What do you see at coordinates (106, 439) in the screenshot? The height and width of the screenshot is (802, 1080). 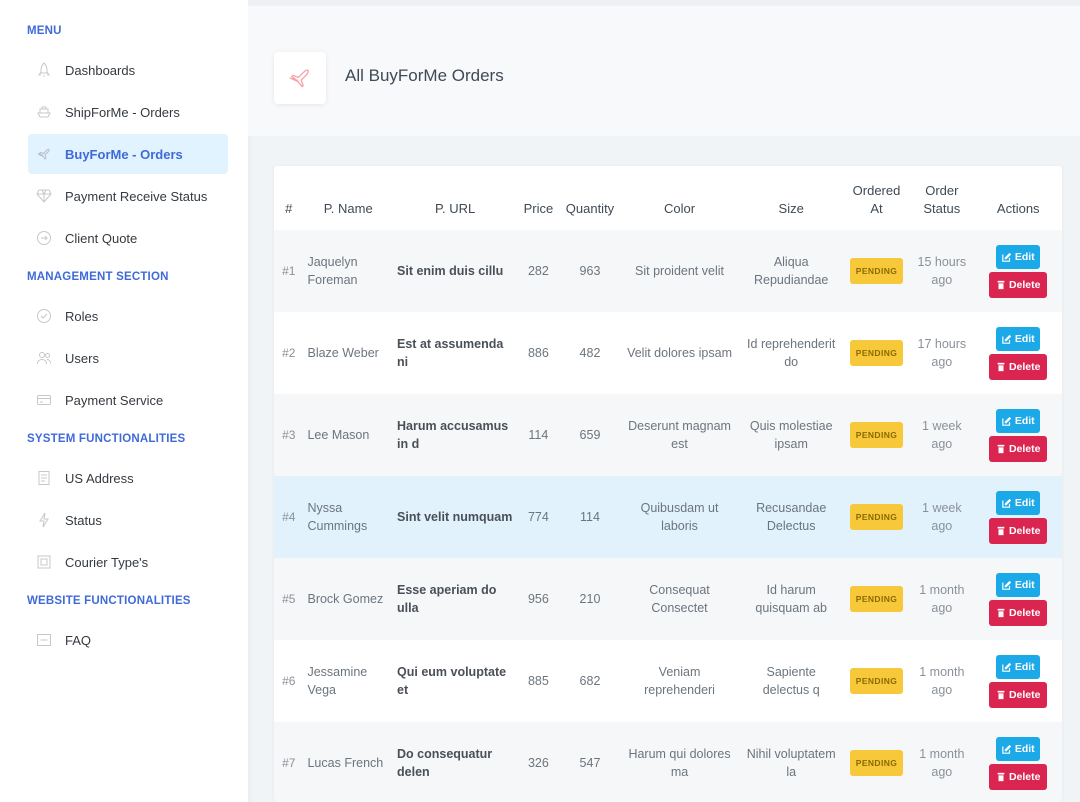 I see `section-heading-system-functionalities: SYSTEM FUNCTIONALITIES` at bounding box center [106, 439].